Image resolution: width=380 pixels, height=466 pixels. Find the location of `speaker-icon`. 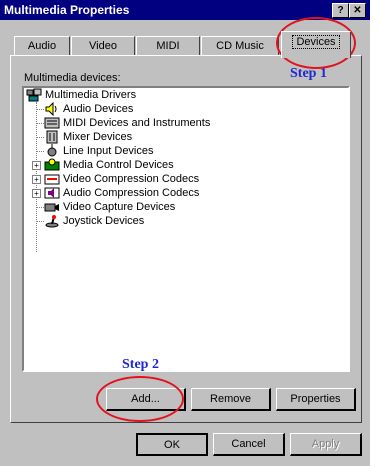

speaker-icon is located at coordinates (51, 109).